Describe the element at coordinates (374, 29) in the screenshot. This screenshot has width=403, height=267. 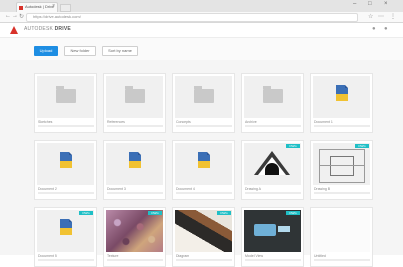
I see `settings-icon: ●` at that location.